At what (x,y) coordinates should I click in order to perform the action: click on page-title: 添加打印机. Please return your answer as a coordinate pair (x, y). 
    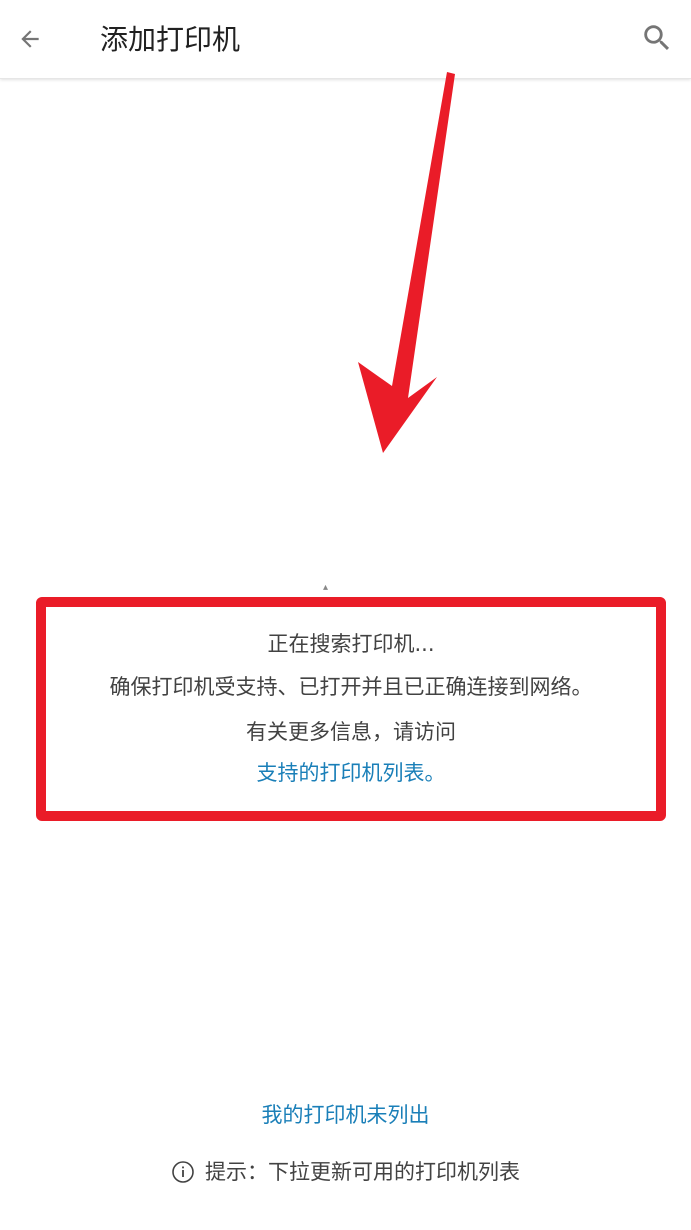
    Looking at the image, I should click on (170, 39).